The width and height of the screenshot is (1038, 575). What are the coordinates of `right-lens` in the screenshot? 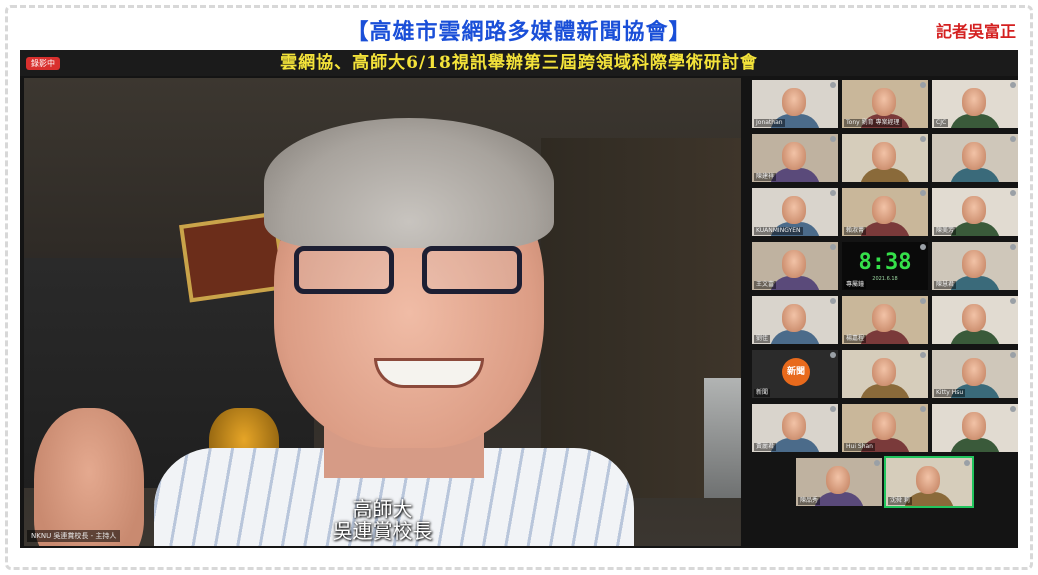 It's located at (472, 270).